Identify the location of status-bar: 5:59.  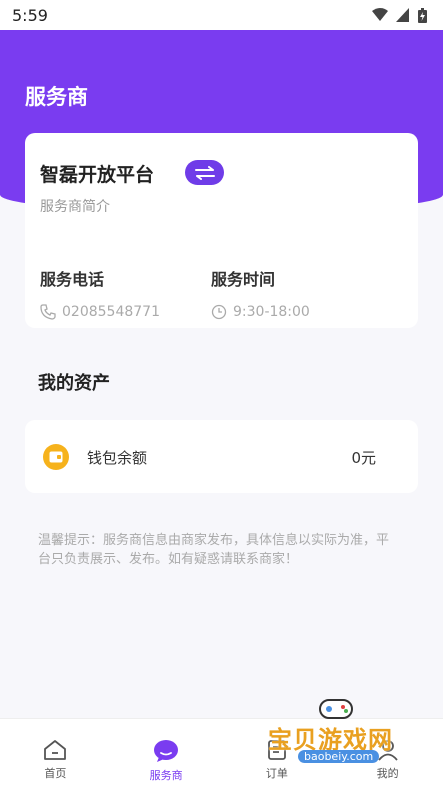
(221, 15).